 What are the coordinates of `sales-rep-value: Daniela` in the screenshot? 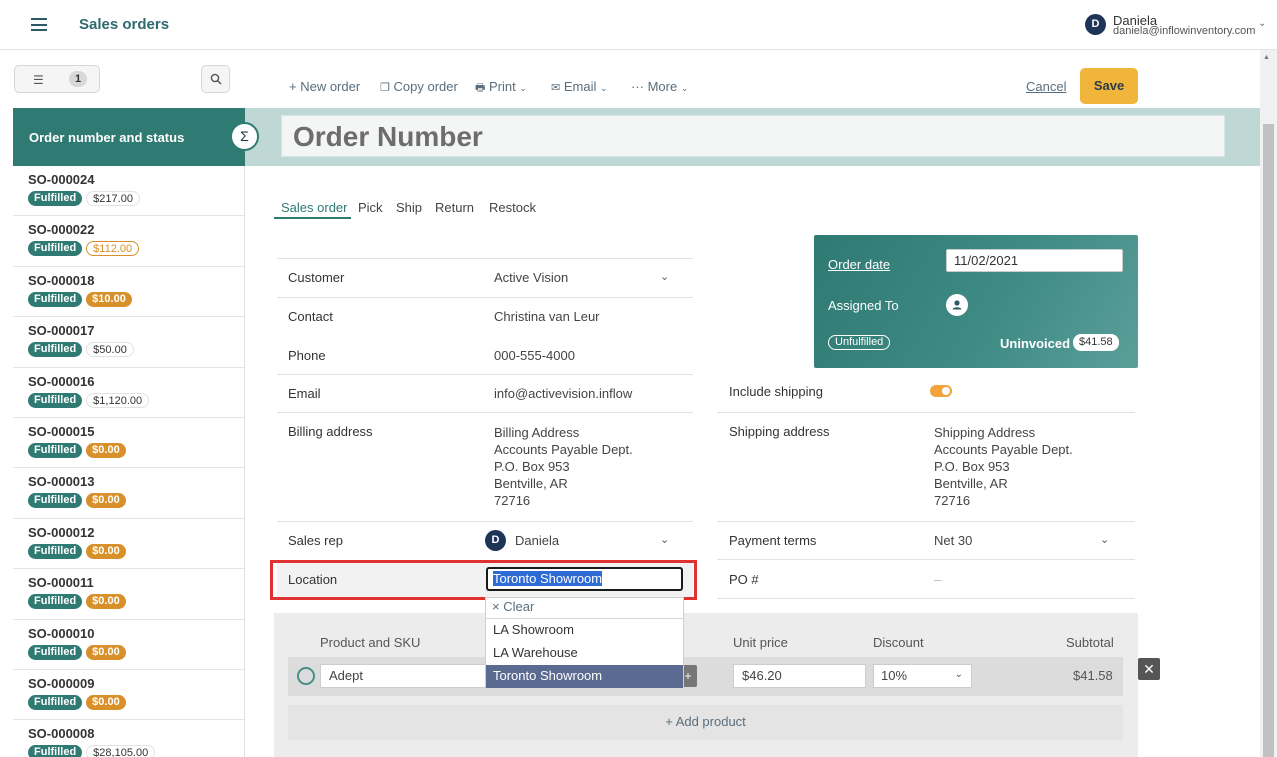 It's located at (537, 540).